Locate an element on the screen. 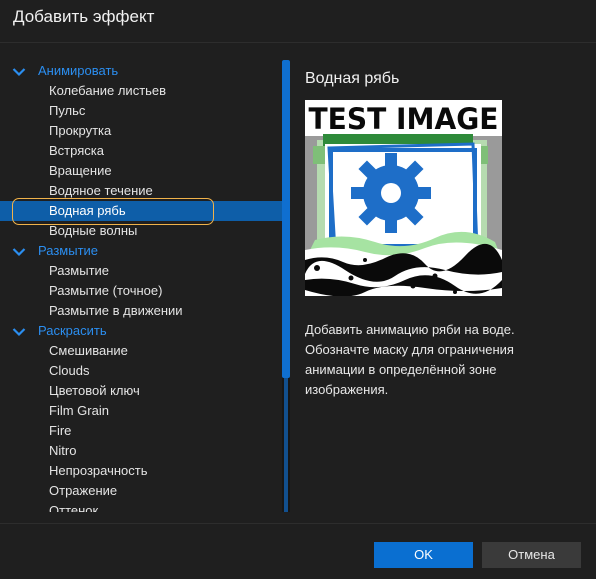 The height and width of the screenshot is (579, 596). tree-item: Размытие в движении is located at coordinates (141, 311).